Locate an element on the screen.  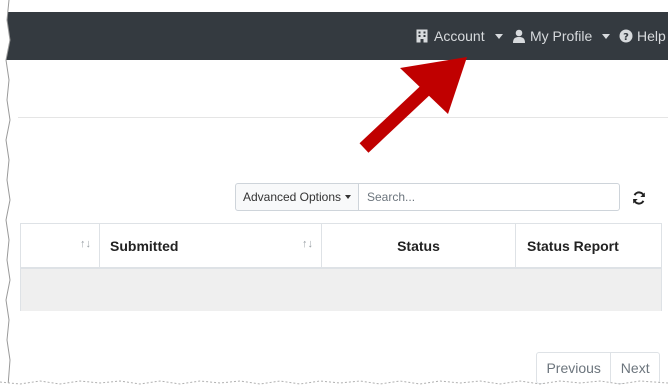
caret-down-icon is located at coordinates (348, 197).